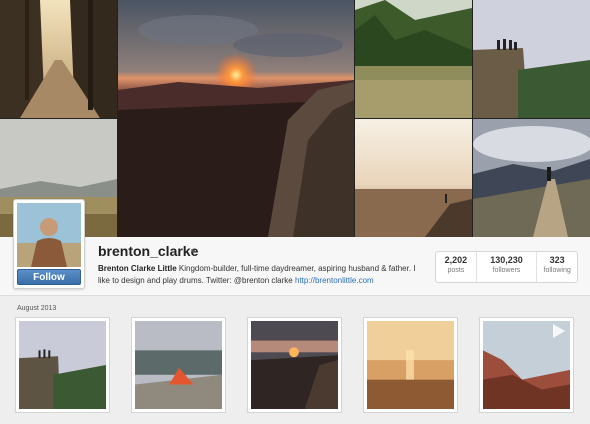 Image resolution: width=590 pixels, height=424 pixels. I want to click on stat-posts: 2,202 posts, so click(456, 267).